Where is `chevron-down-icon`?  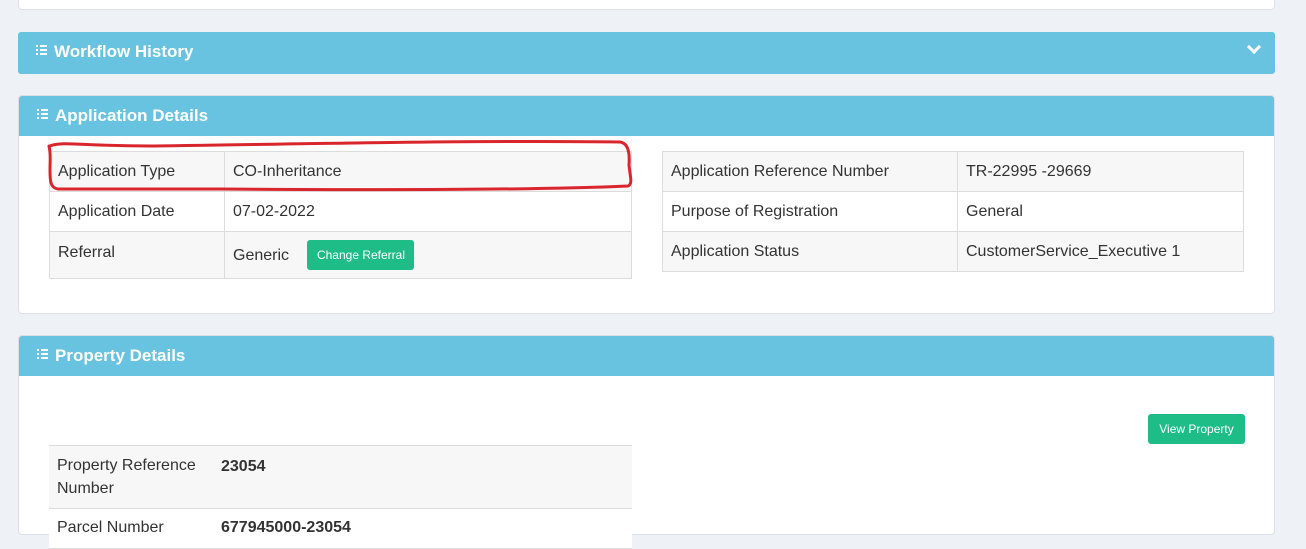
chevron-down-icon is located at coordinates (1254, 47).